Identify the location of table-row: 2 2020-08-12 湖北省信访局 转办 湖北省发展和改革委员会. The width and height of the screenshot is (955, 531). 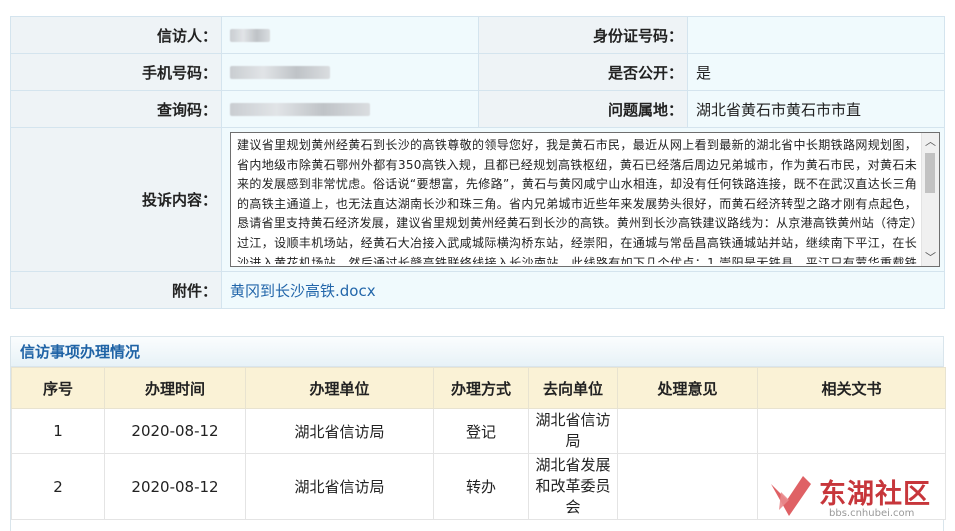
(478, 486).